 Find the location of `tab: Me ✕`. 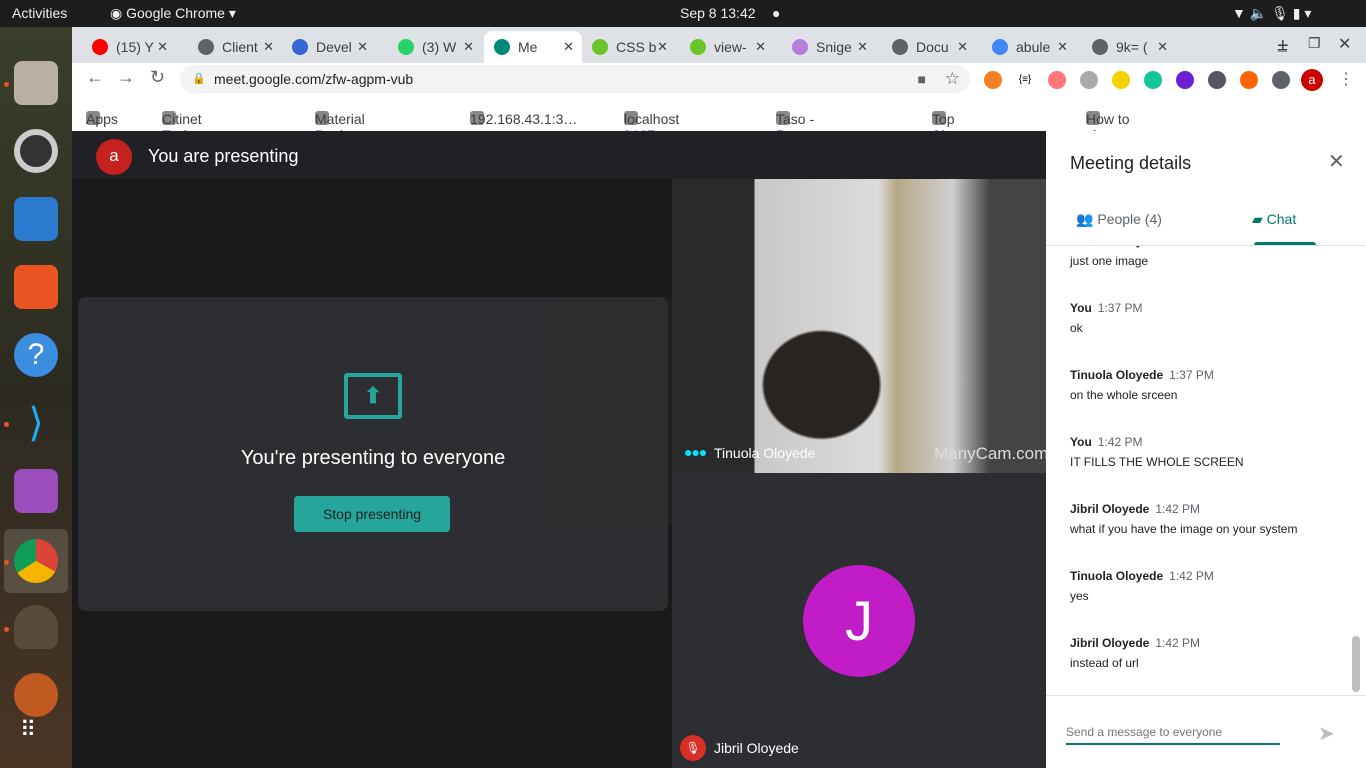

tab: Me ✕ is located at coordinates (533, 47).